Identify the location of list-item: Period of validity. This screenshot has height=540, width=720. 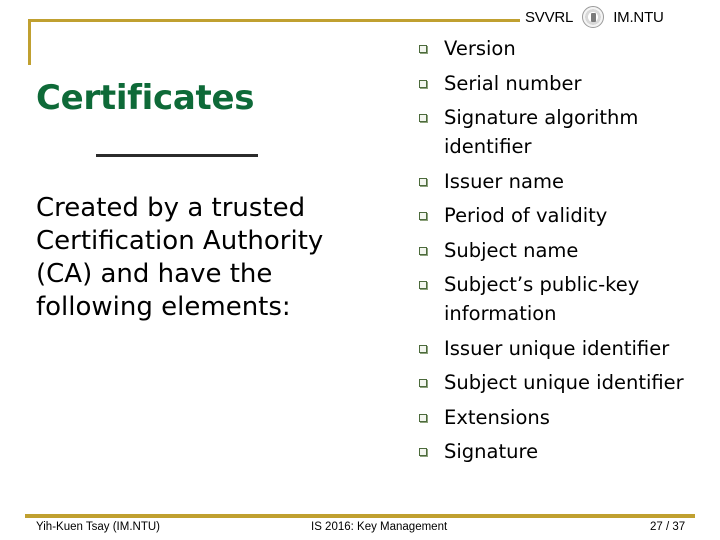
(564, 215).